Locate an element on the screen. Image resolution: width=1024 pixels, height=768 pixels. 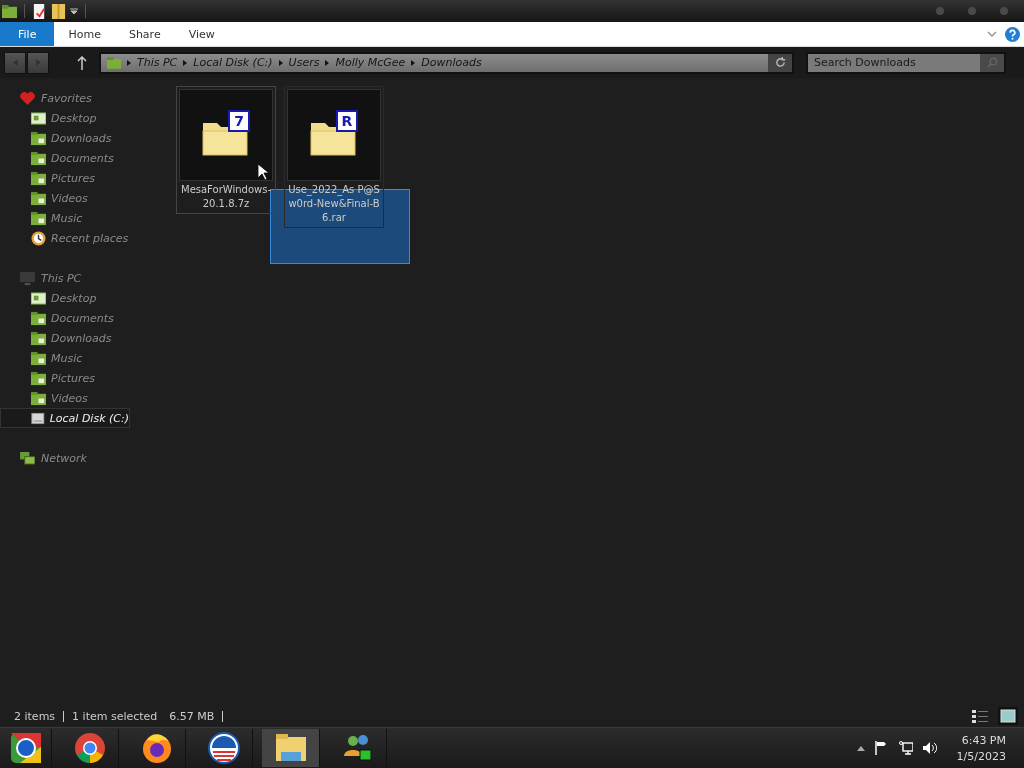
ribbon-tab: File is located at coordinates (27, 34).